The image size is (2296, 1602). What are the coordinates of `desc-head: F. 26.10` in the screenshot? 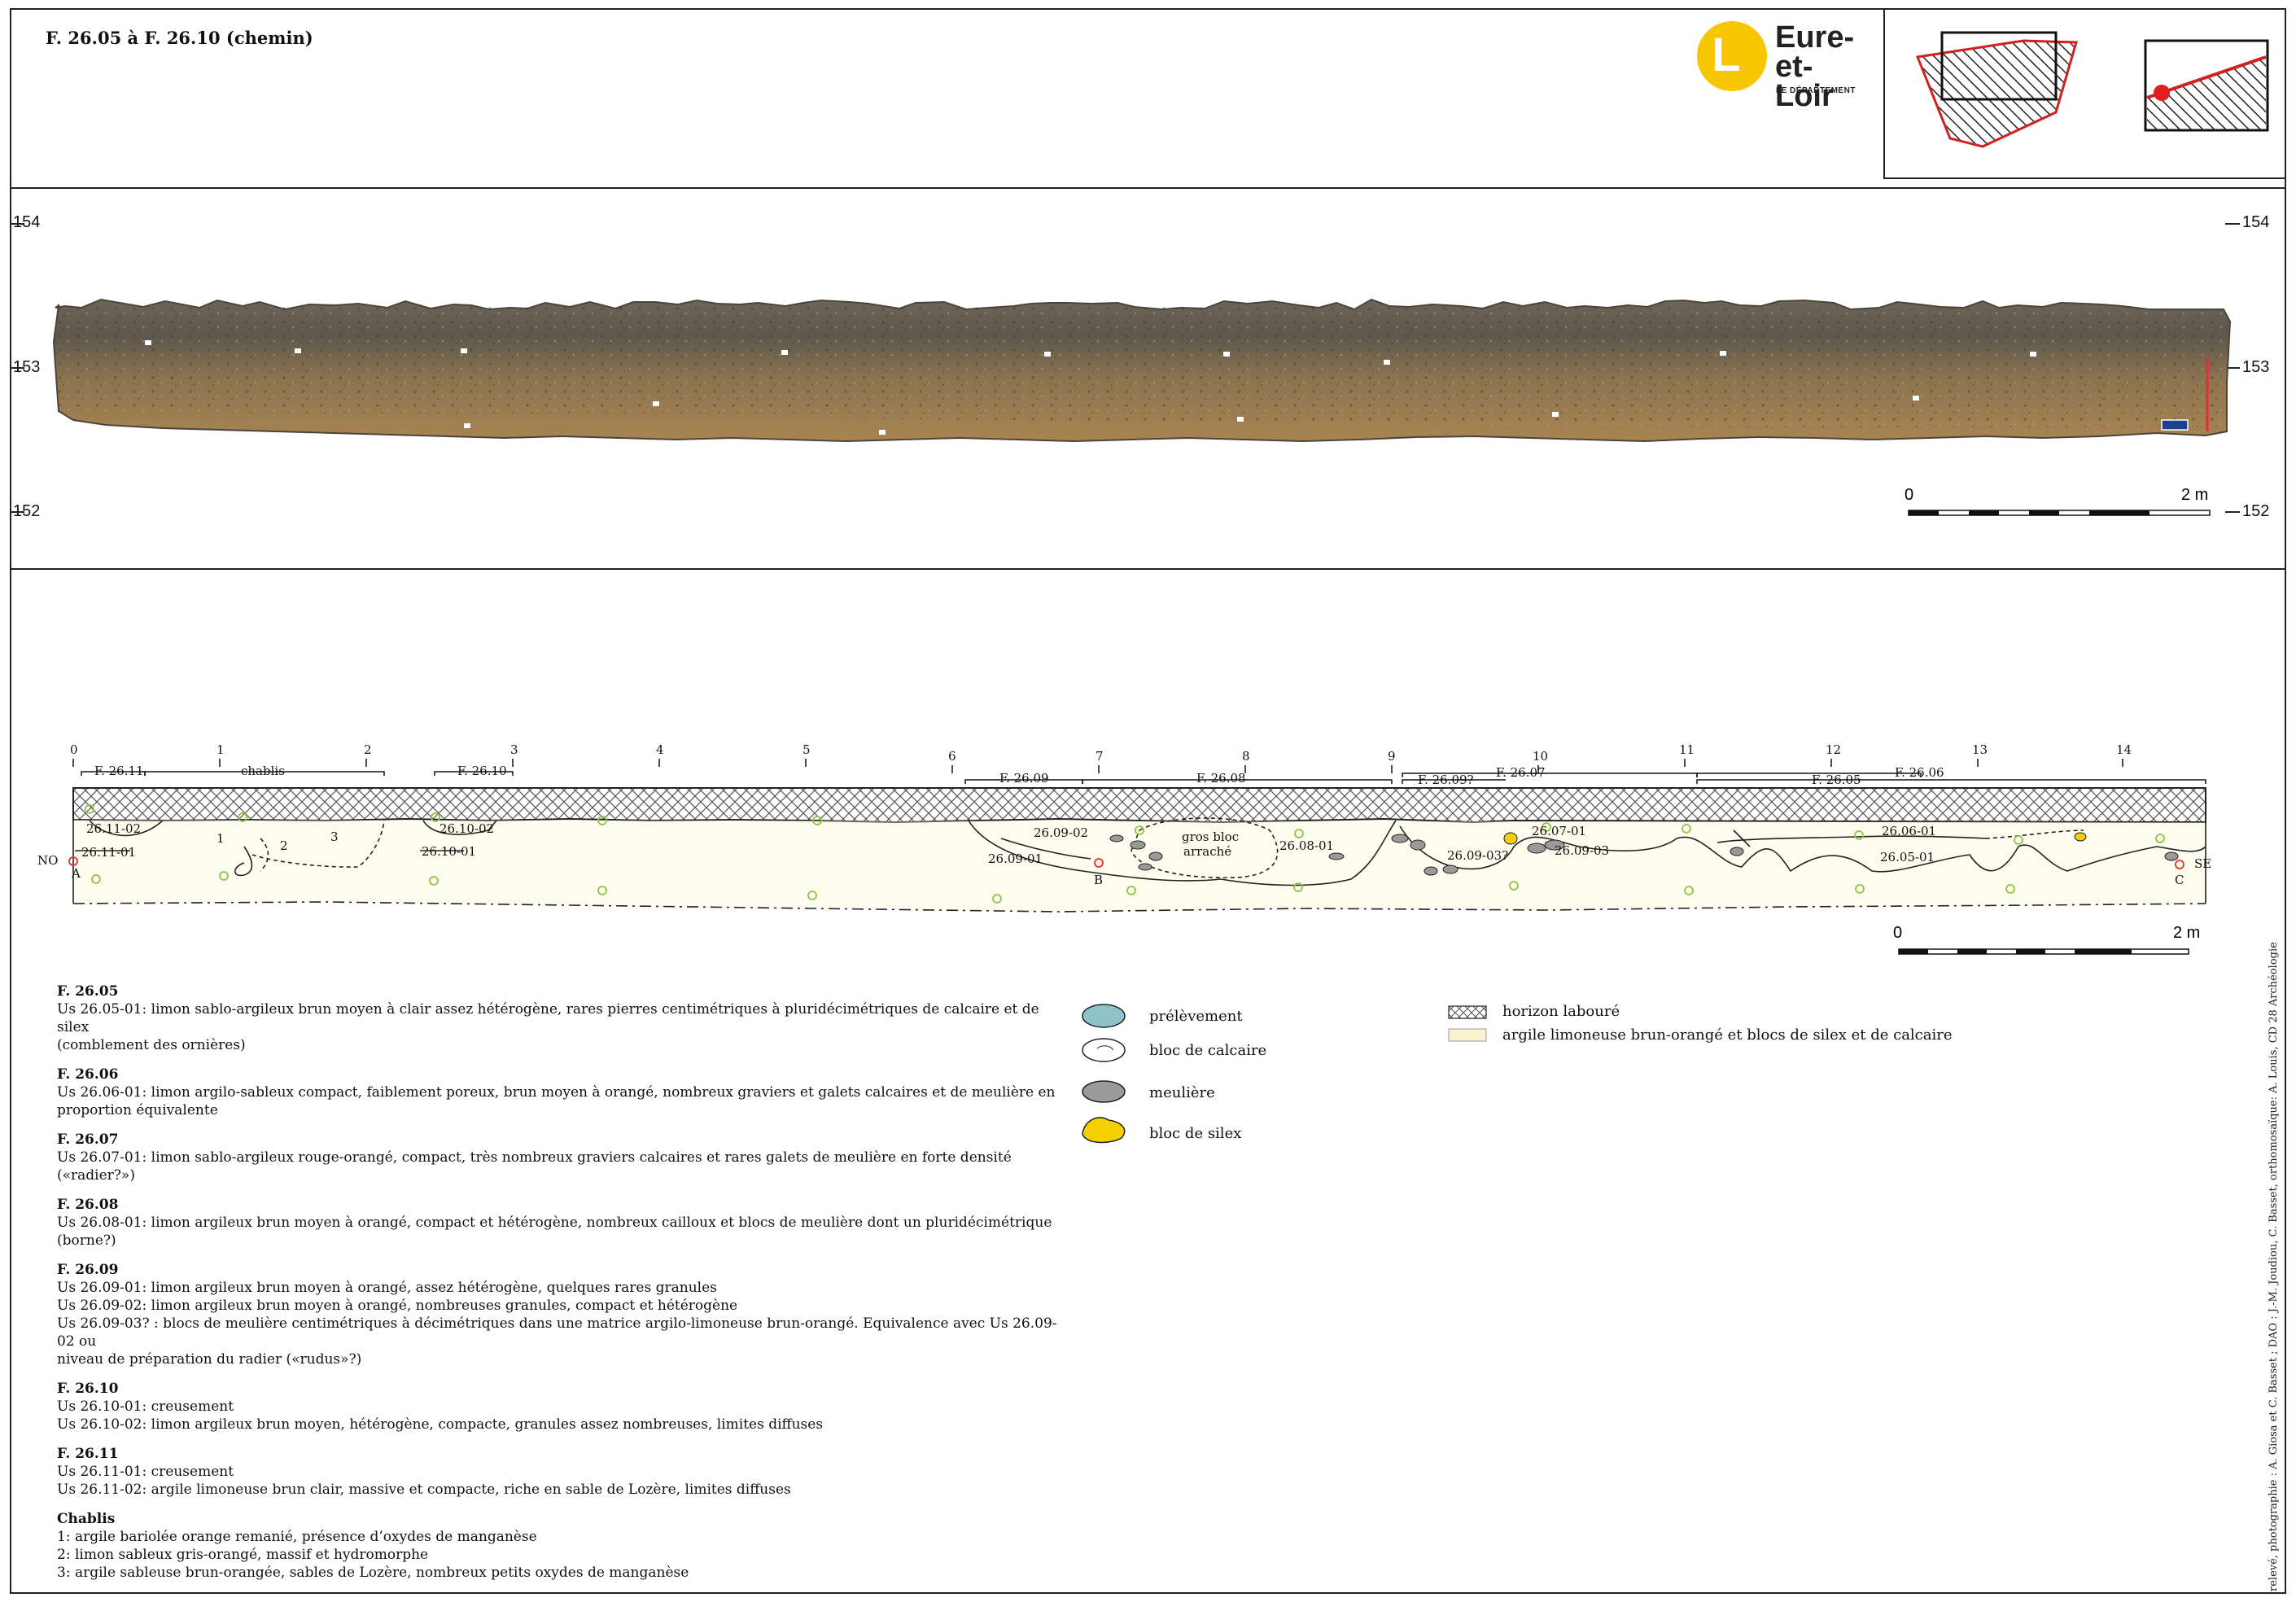 It's located at (88, 1389).